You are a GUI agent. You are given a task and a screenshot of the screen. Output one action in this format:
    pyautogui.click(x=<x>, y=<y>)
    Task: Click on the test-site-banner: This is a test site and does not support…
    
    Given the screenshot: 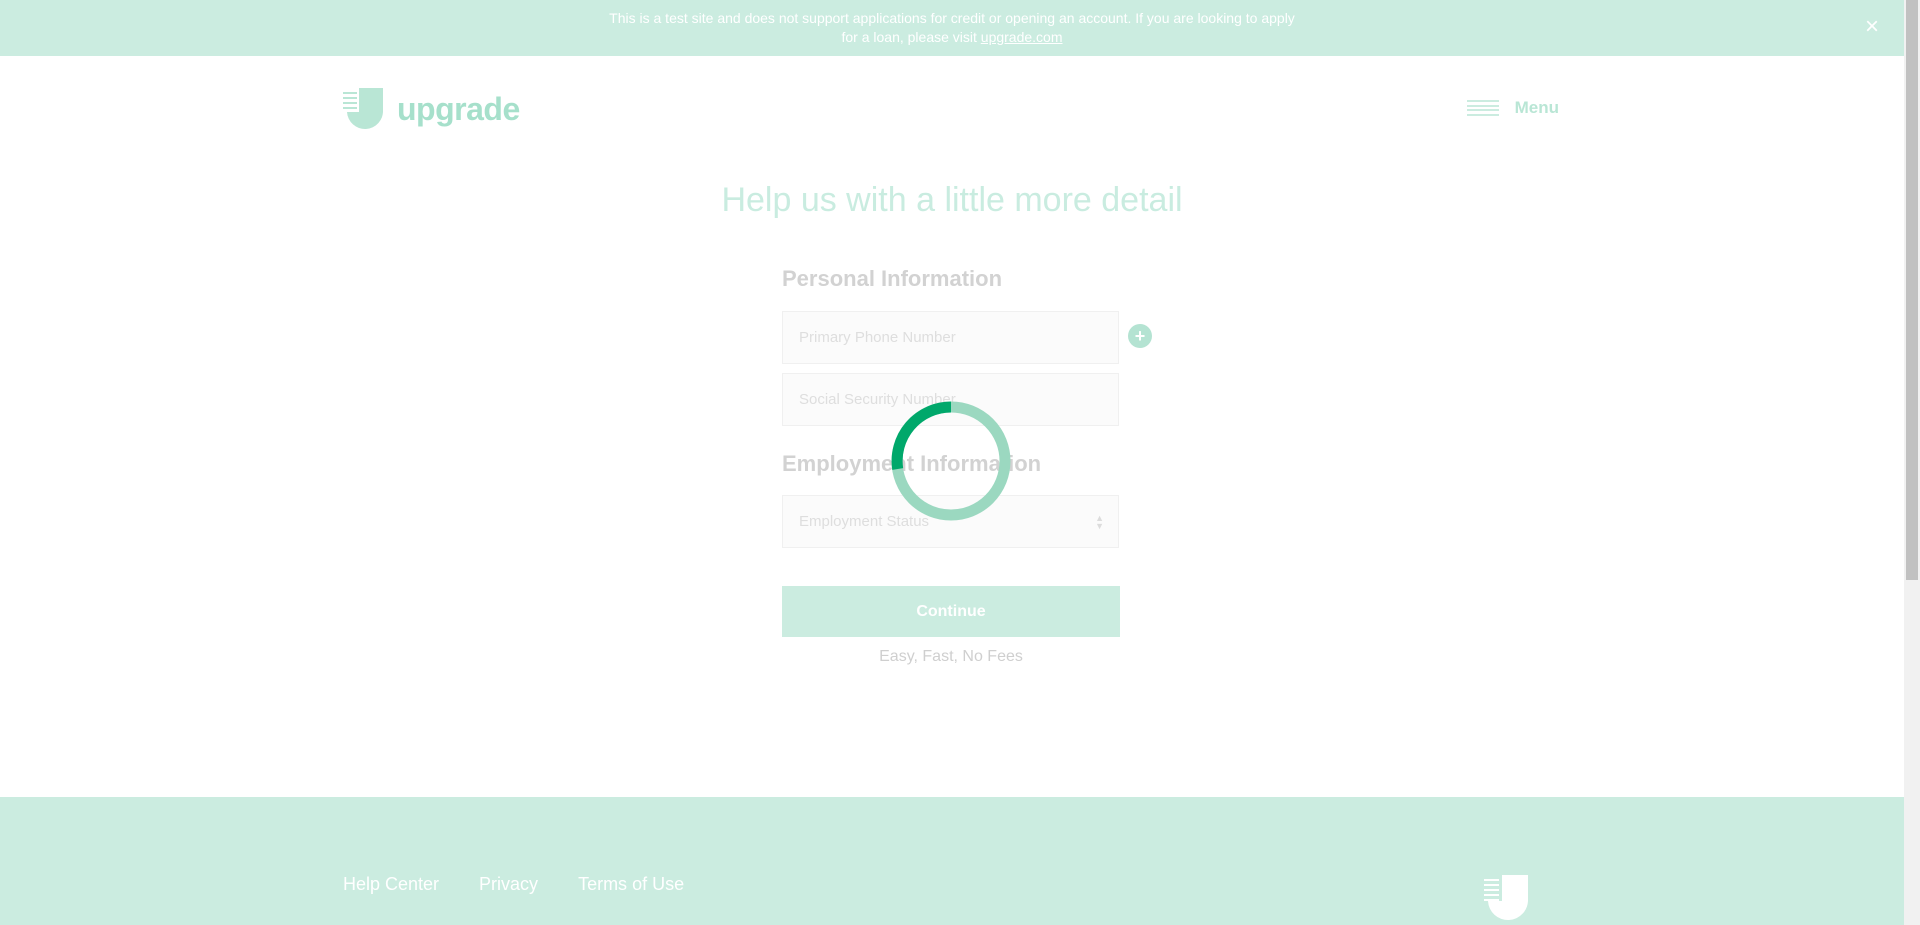 What is the action you would take?
    pyautogui.click(x=952, y=28)
    